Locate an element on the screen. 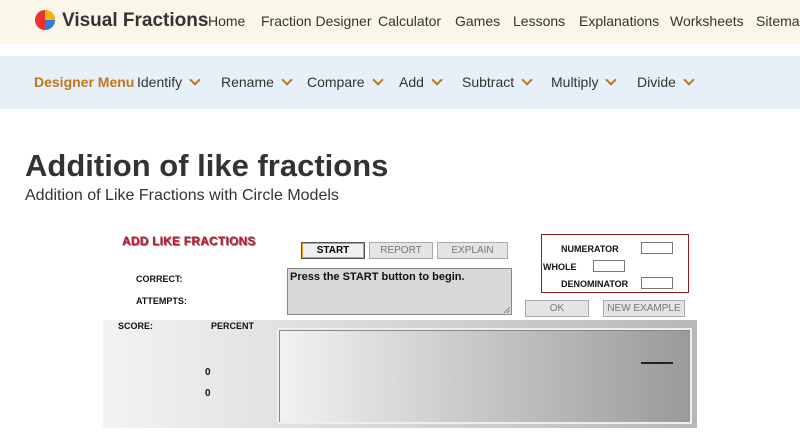 The width and height of the screenshot is (800, 432). menu-multiply: Multiply is located at coordinates (584, 82).